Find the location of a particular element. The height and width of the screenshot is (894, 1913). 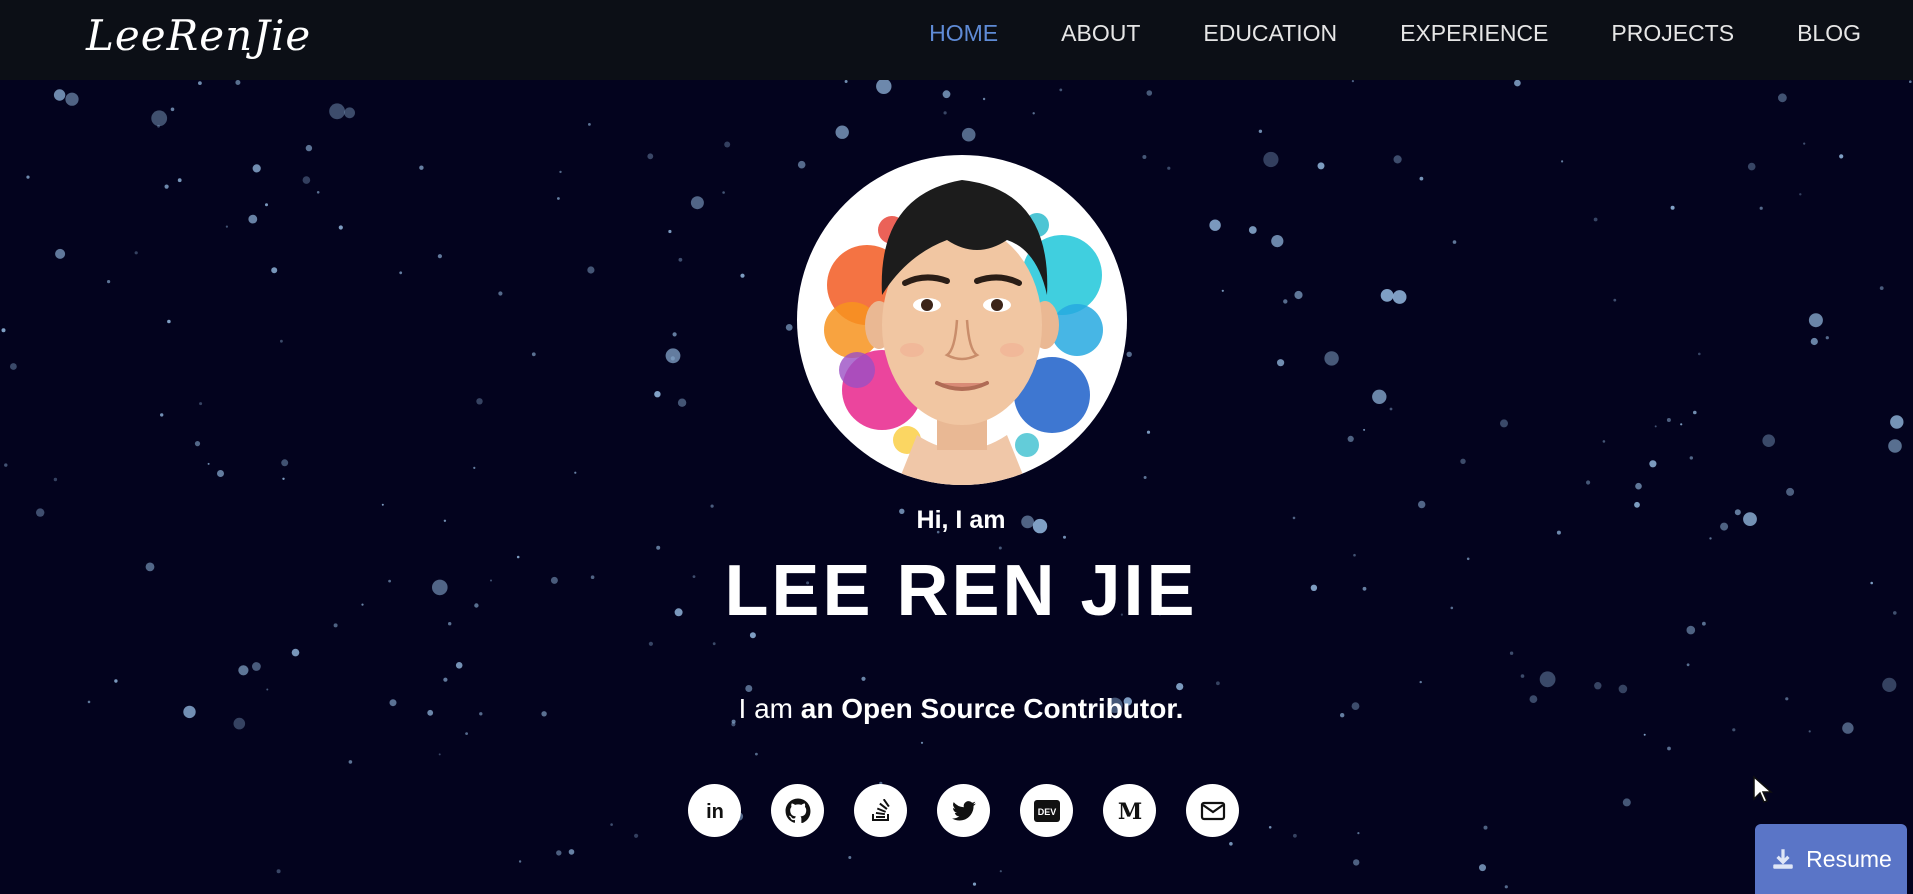

svg-text: in is located at coordinates (715, 812).